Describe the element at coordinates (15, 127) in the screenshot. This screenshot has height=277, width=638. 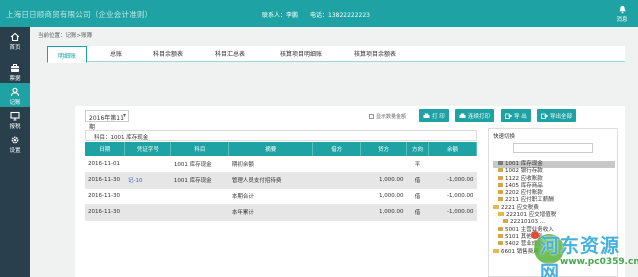
I see `sidebar-item-label: 报税` at that location.